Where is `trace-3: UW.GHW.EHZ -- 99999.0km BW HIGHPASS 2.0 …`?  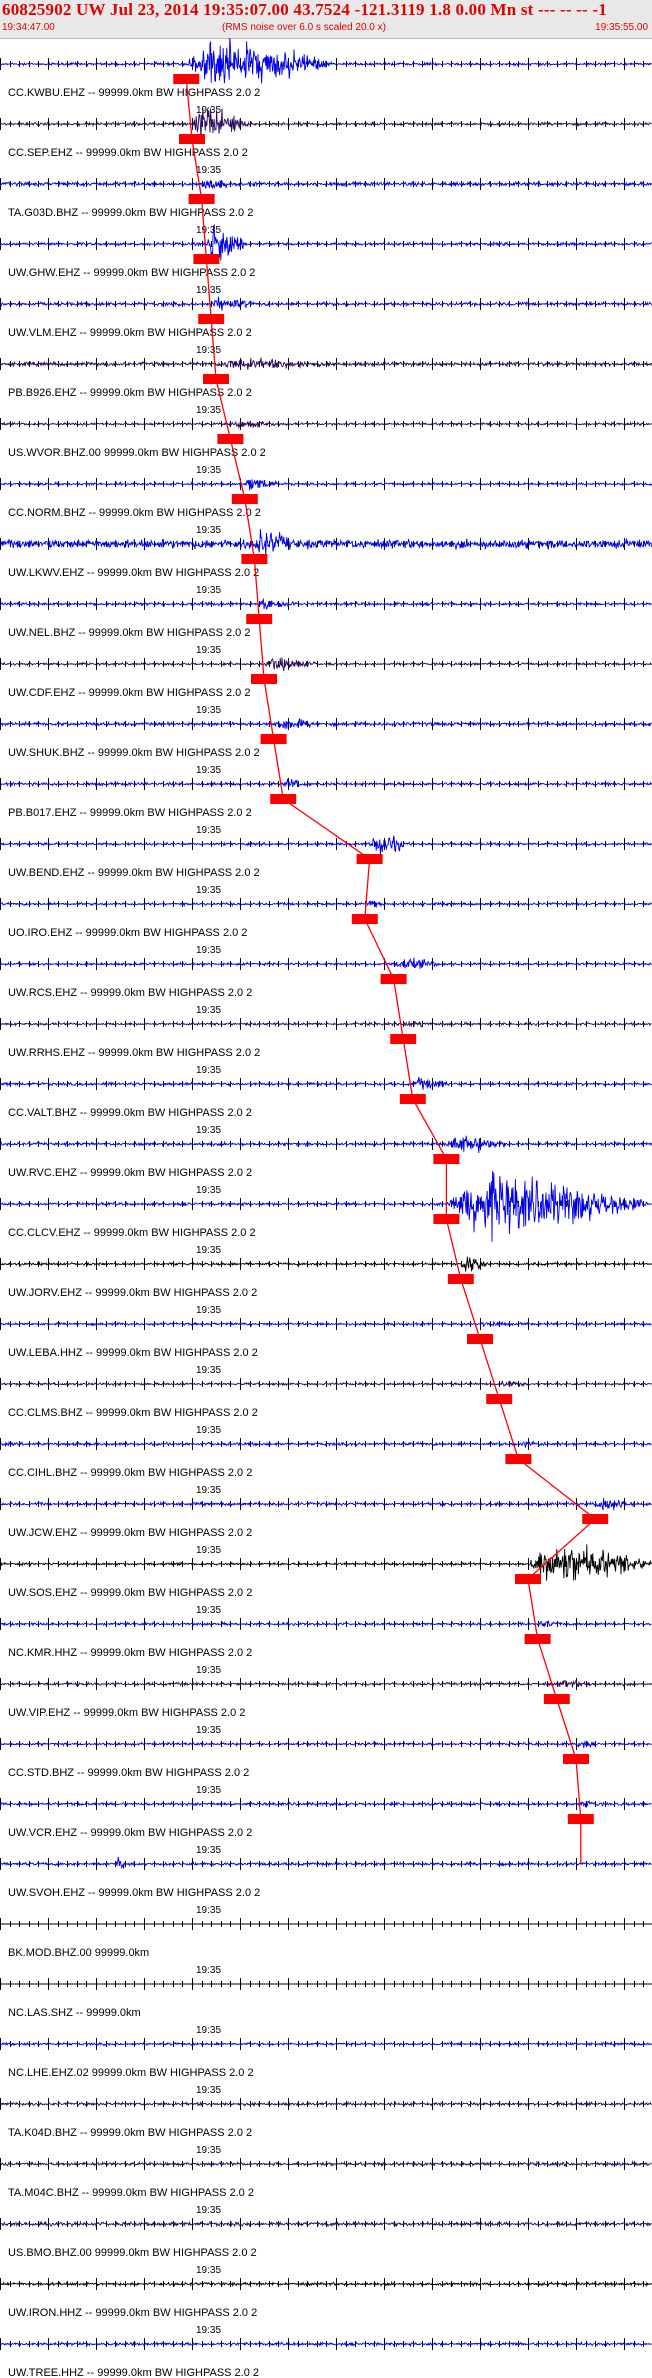
trace-3: UW.GHW.EHZ -- 99999.0km BW HIGHPASS 2.0 … is located at coordinates (326, 259).